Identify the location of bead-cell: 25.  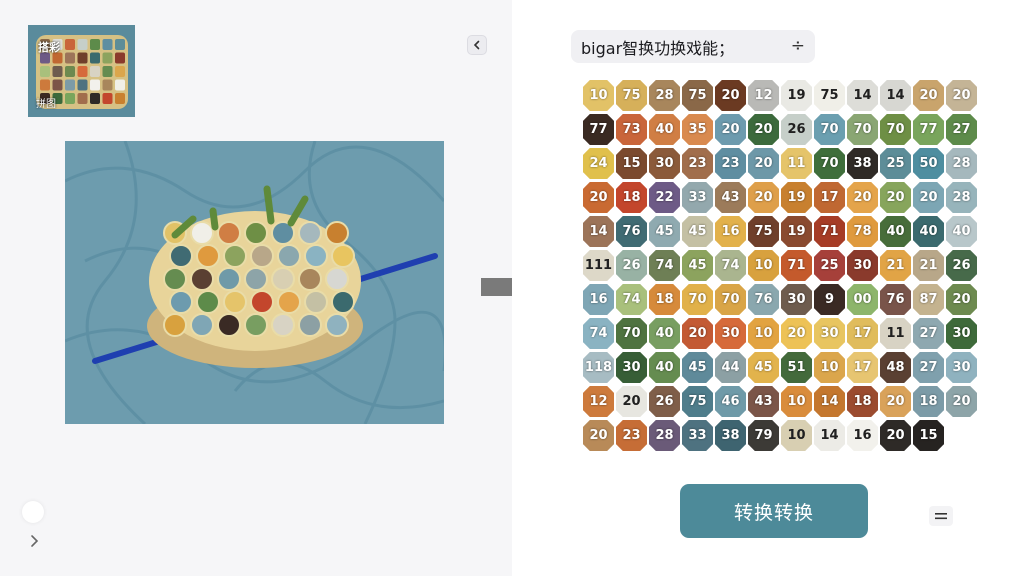
(895, 163).